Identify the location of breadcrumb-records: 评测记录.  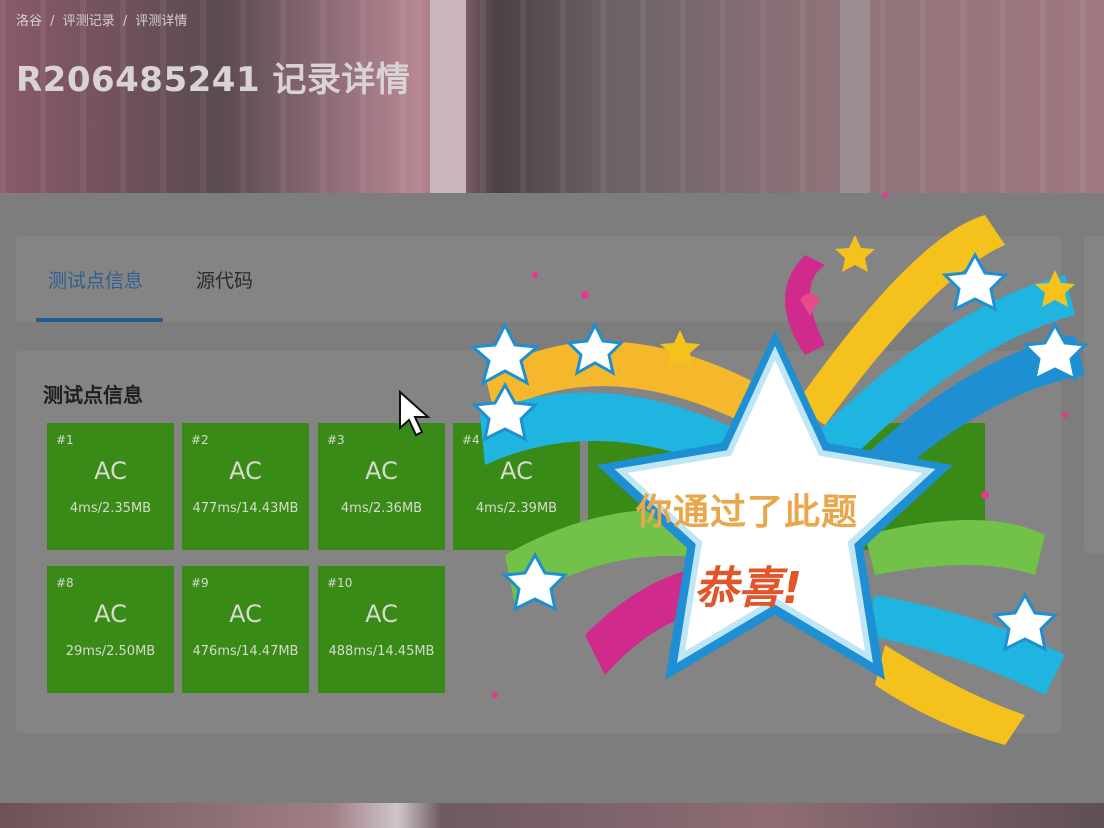
(89, 21).